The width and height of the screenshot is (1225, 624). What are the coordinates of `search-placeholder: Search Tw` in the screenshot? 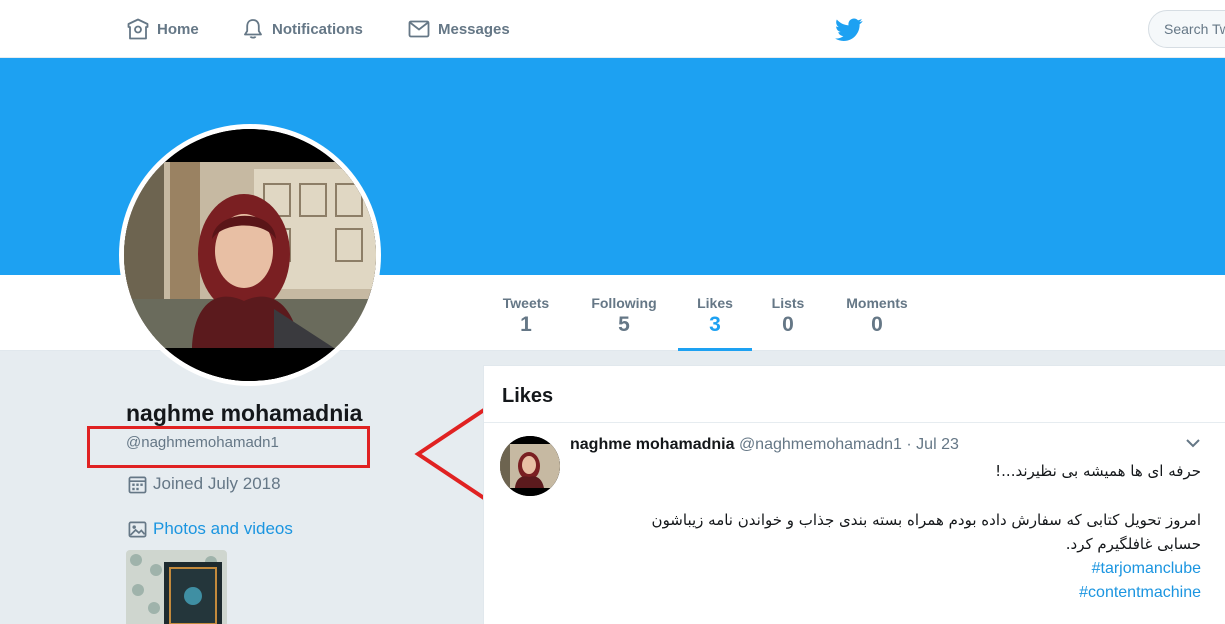 It's located at (1194, 29).